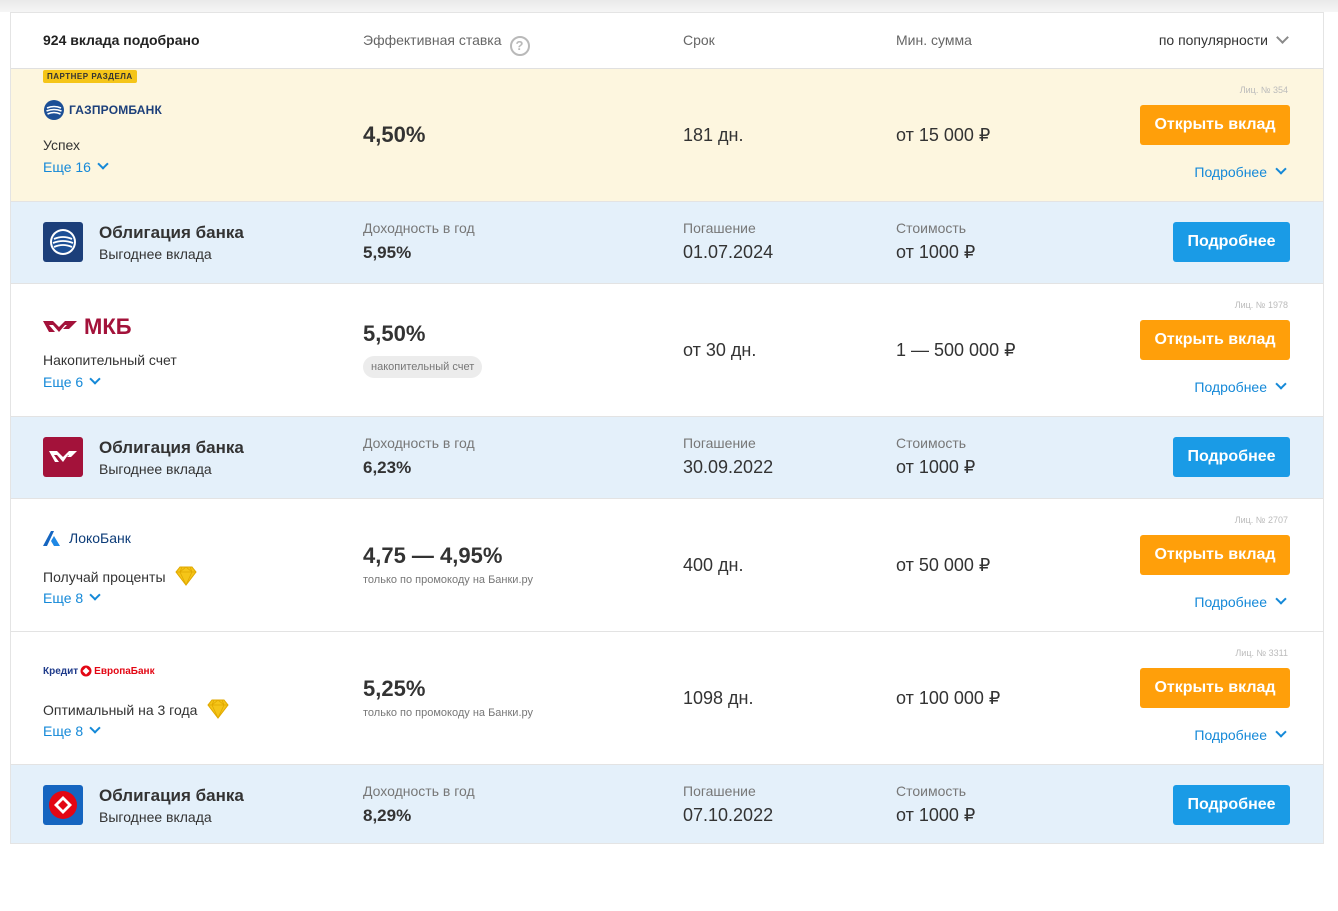 The image size is (1338, 911). I want to click on maturity-label: Погашение, so click(719, 443).